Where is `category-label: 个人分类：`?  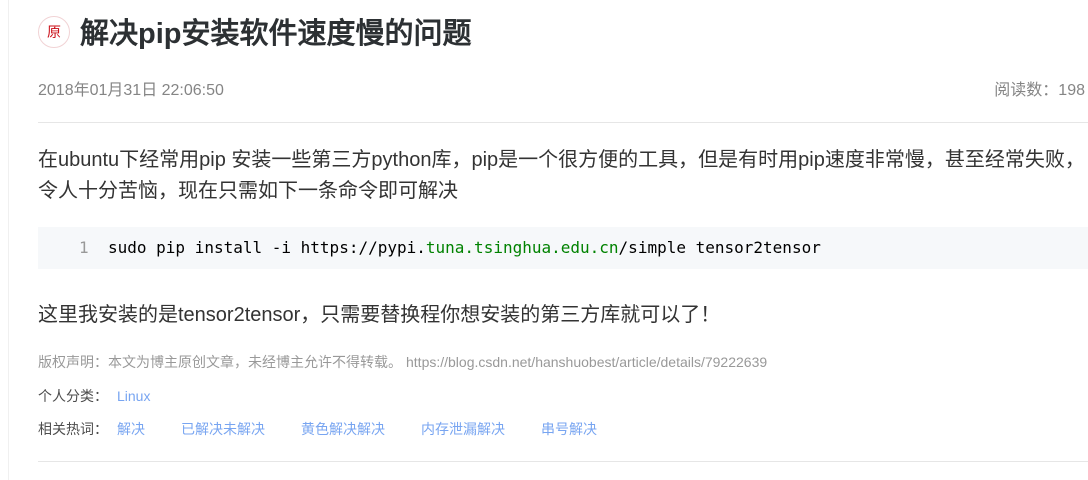 category-label: 个人分类： is located at coordinates (73, 396).